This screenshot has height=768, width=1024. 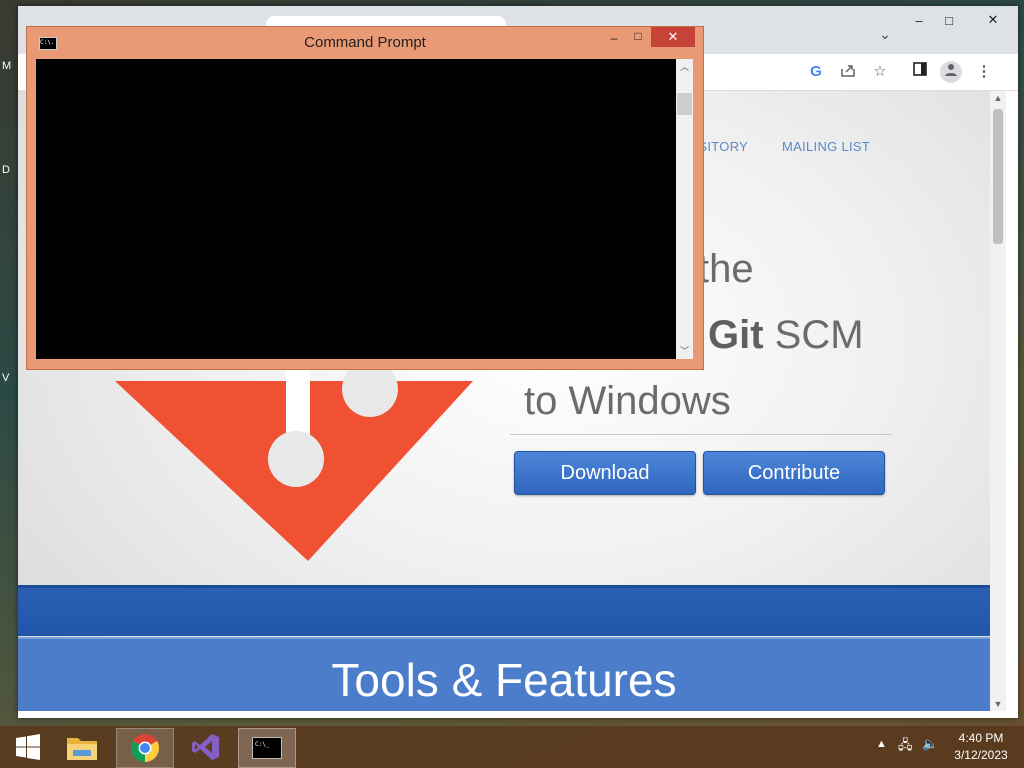 I want to click on page-scrollbar: ▲ ▼, so click(x=998, y=401).